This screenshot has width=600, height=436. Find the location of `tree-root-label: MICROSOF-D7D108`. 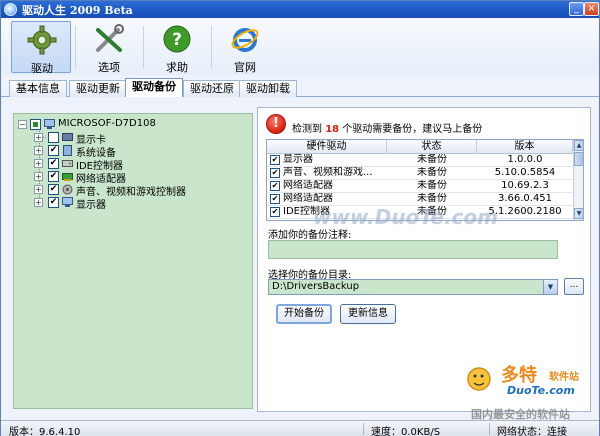

tree-root-label: MICROSOF-D7D108 is located at coordinates (107, 123).